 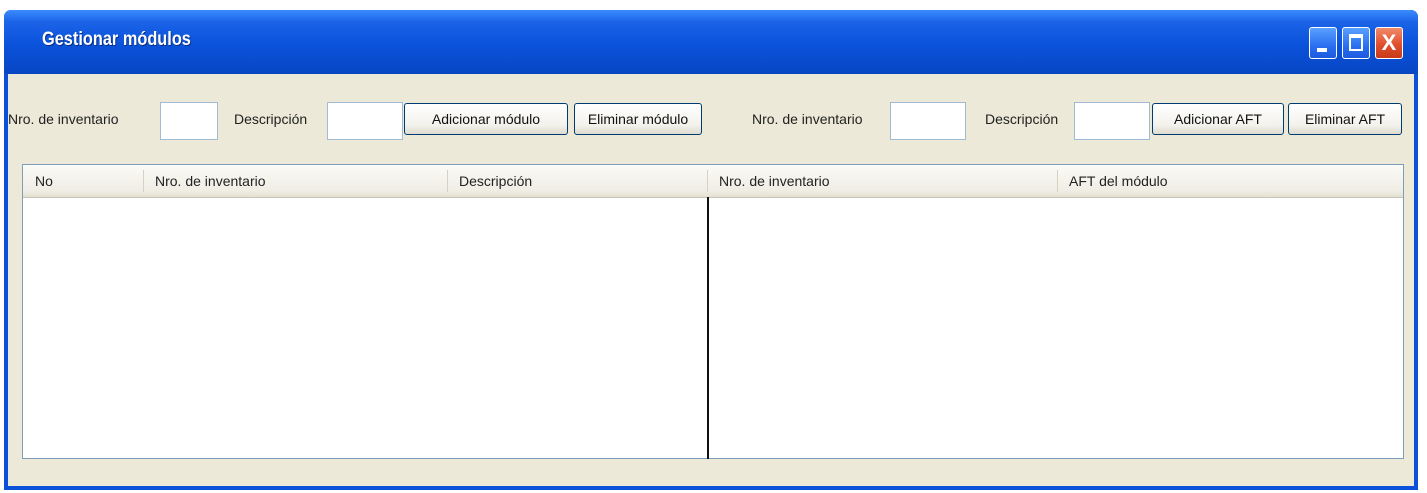 What do you see at coordinates (1322, 50) in the screenshot?
I see `minimize-icon` at bounding box center [1322, 50].